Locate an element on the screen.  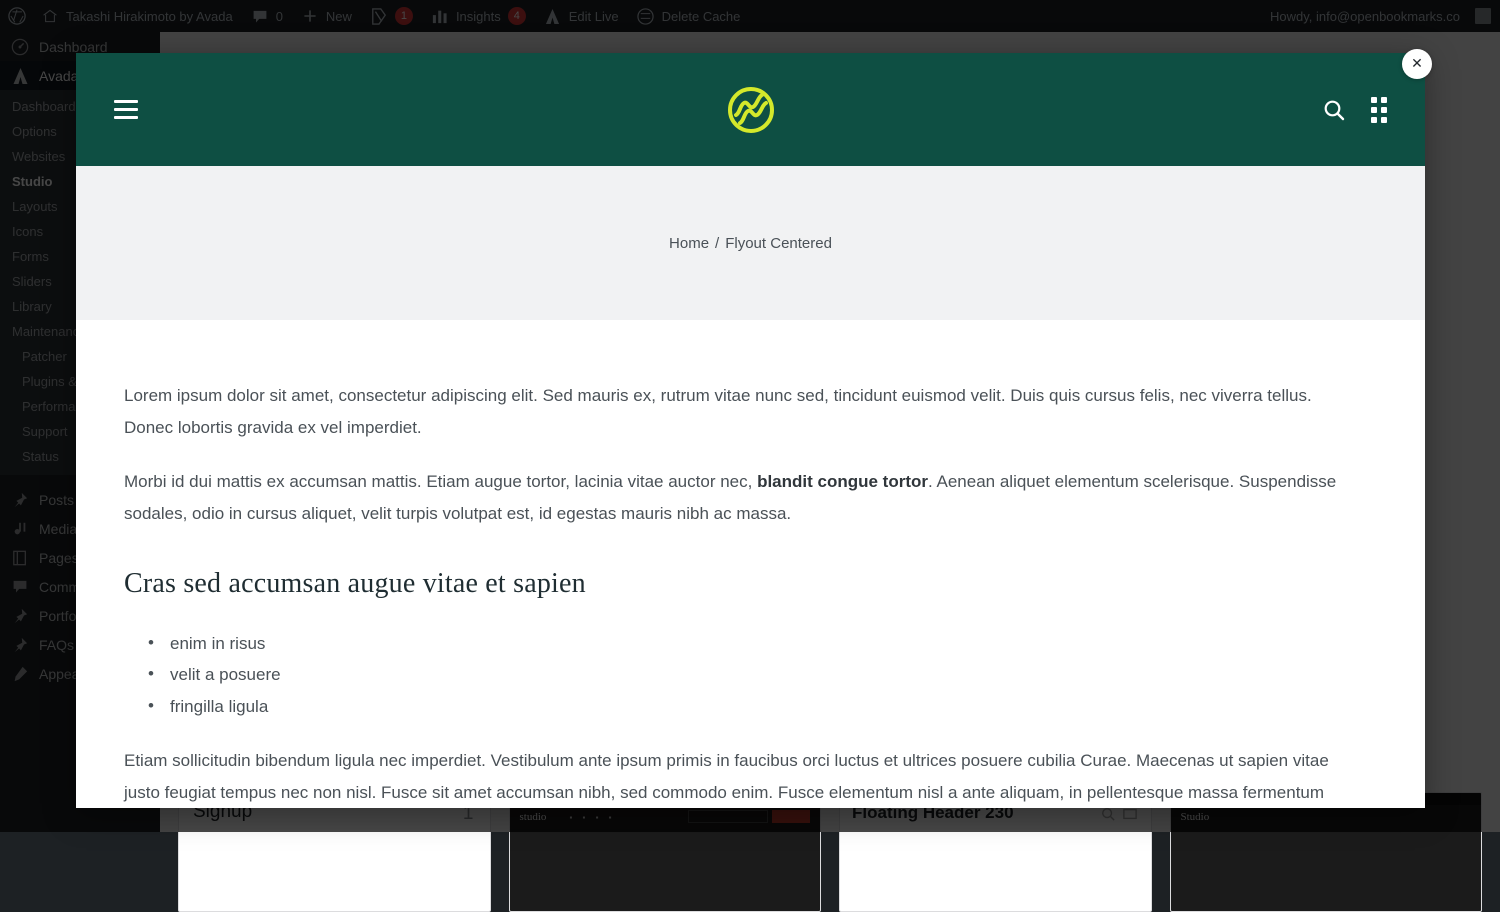
flyout-header is located at coordinates (750, 109).